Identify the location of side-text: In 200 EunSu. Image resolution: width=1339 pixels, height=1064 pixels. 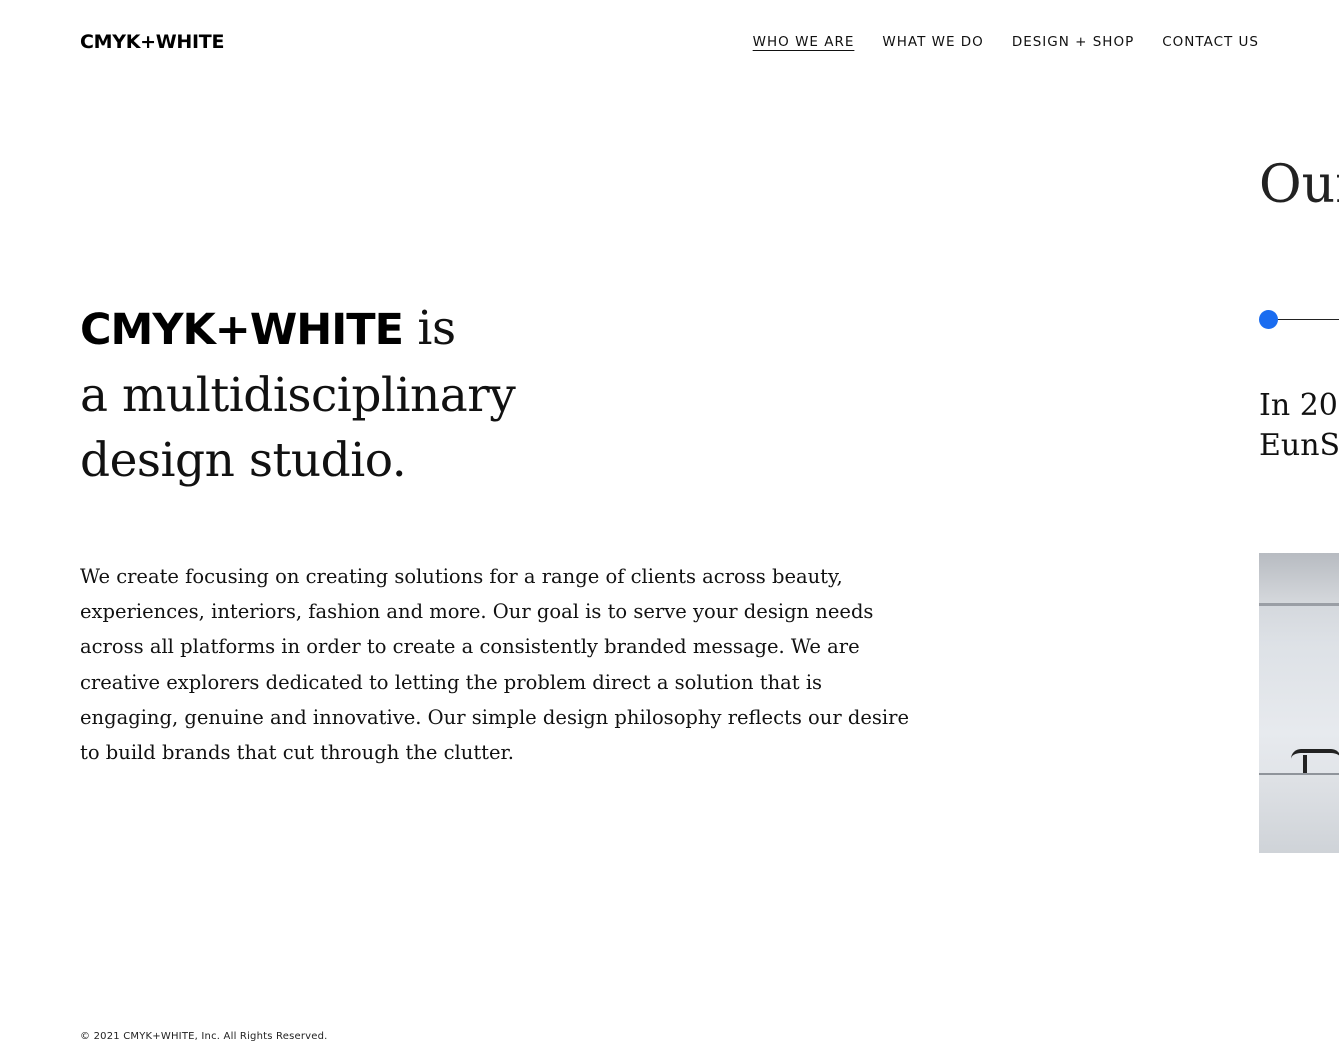
(1299, 426).